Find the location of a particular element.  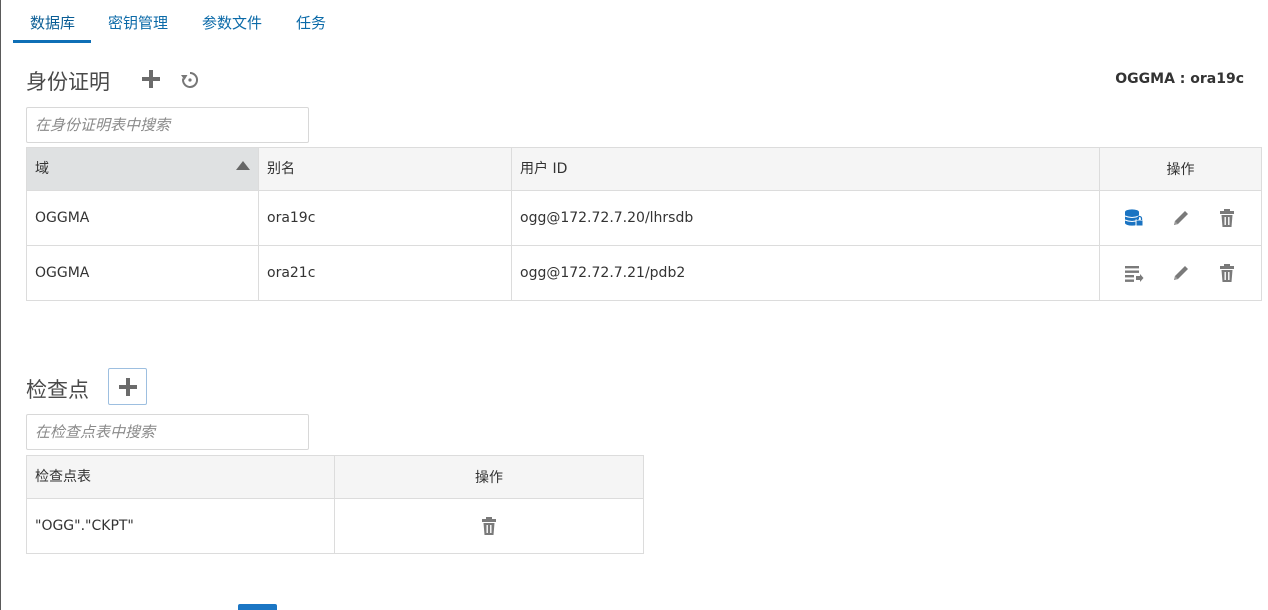

tab-bar: 数据库 密钥管理 参数文件 任务 is located at coordinates (190, 21).